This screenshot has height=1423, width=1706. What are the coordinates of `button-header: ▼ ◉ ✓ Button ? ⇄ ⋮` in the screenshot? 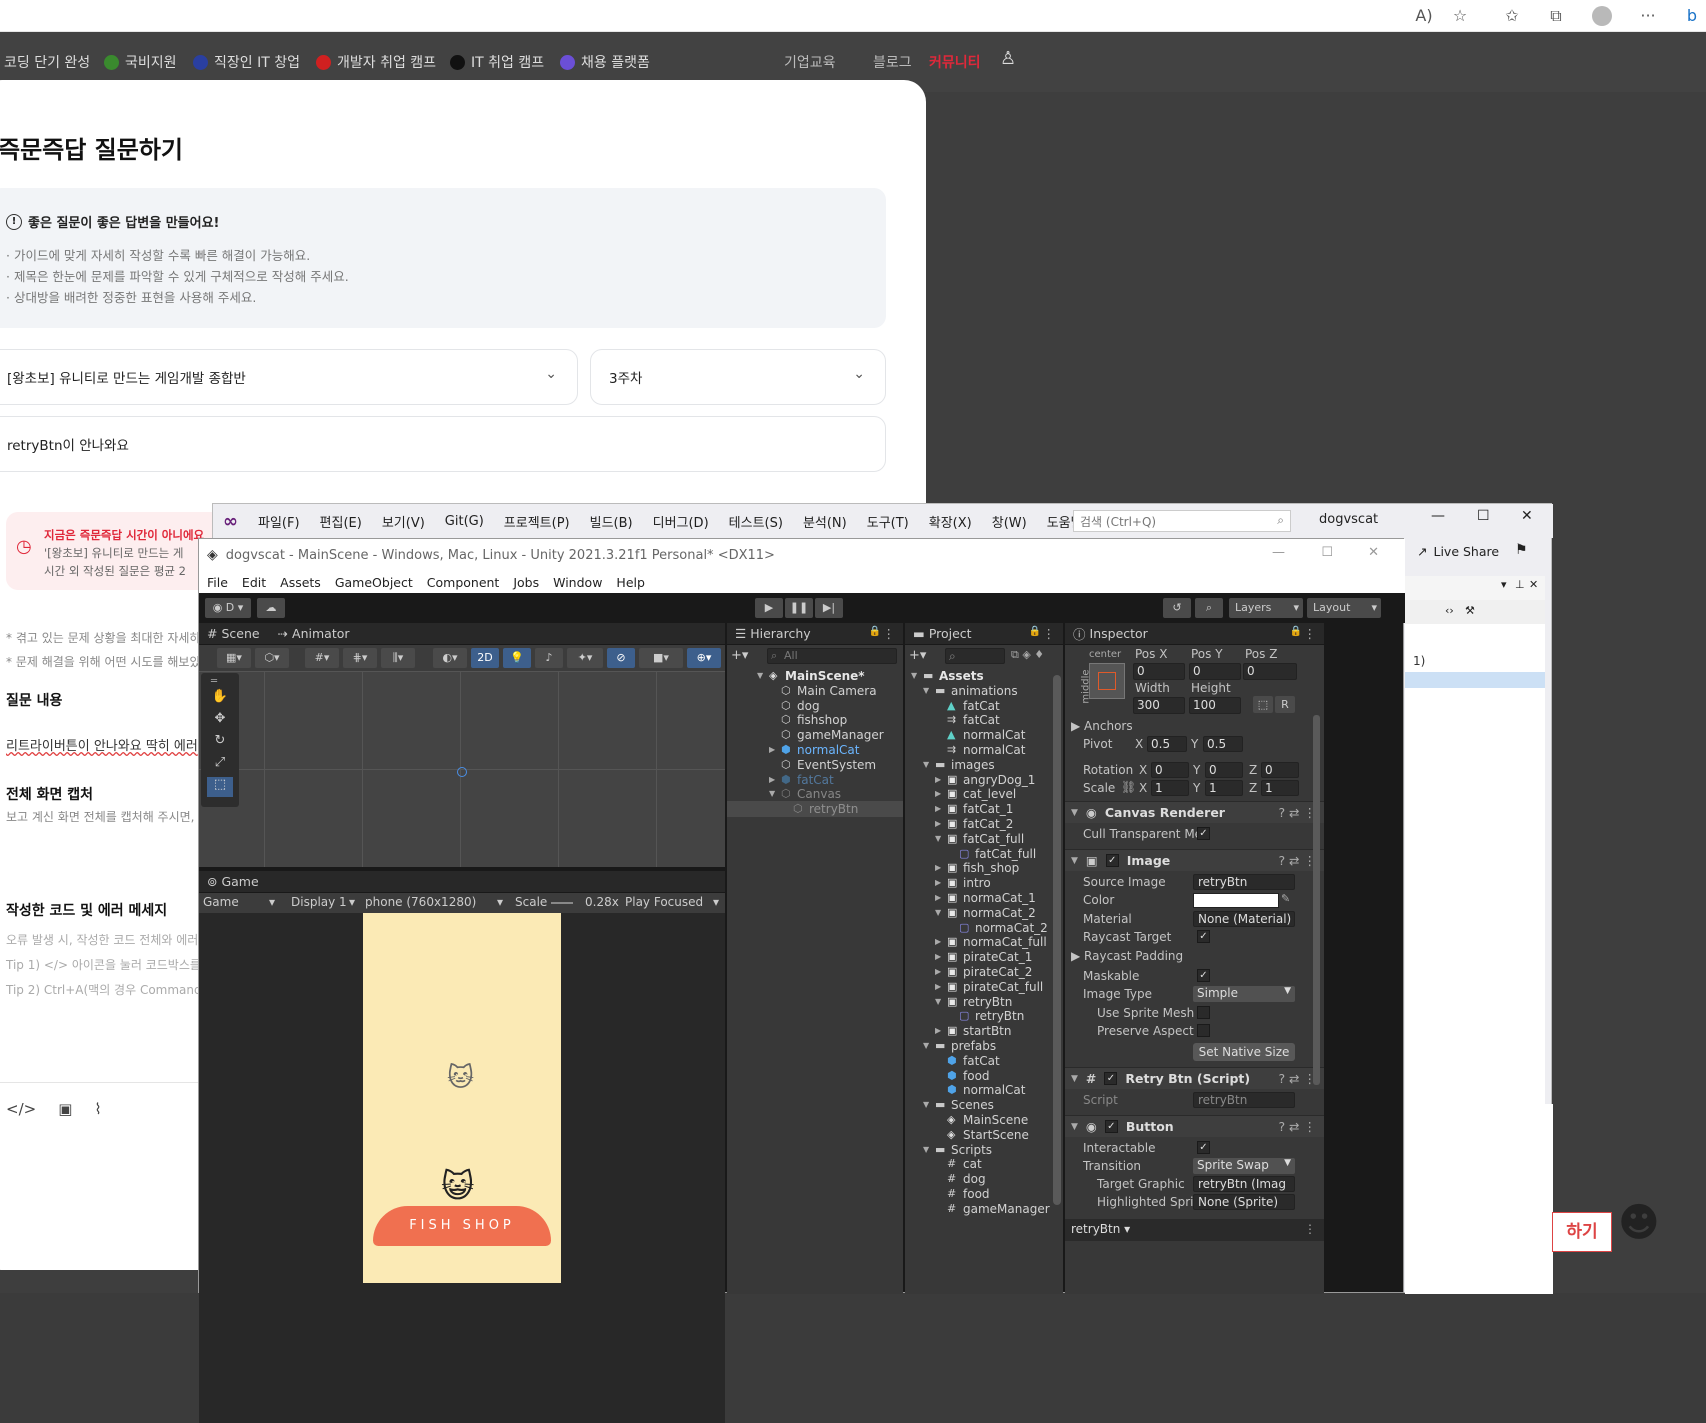 It's located at (1194, 1126).